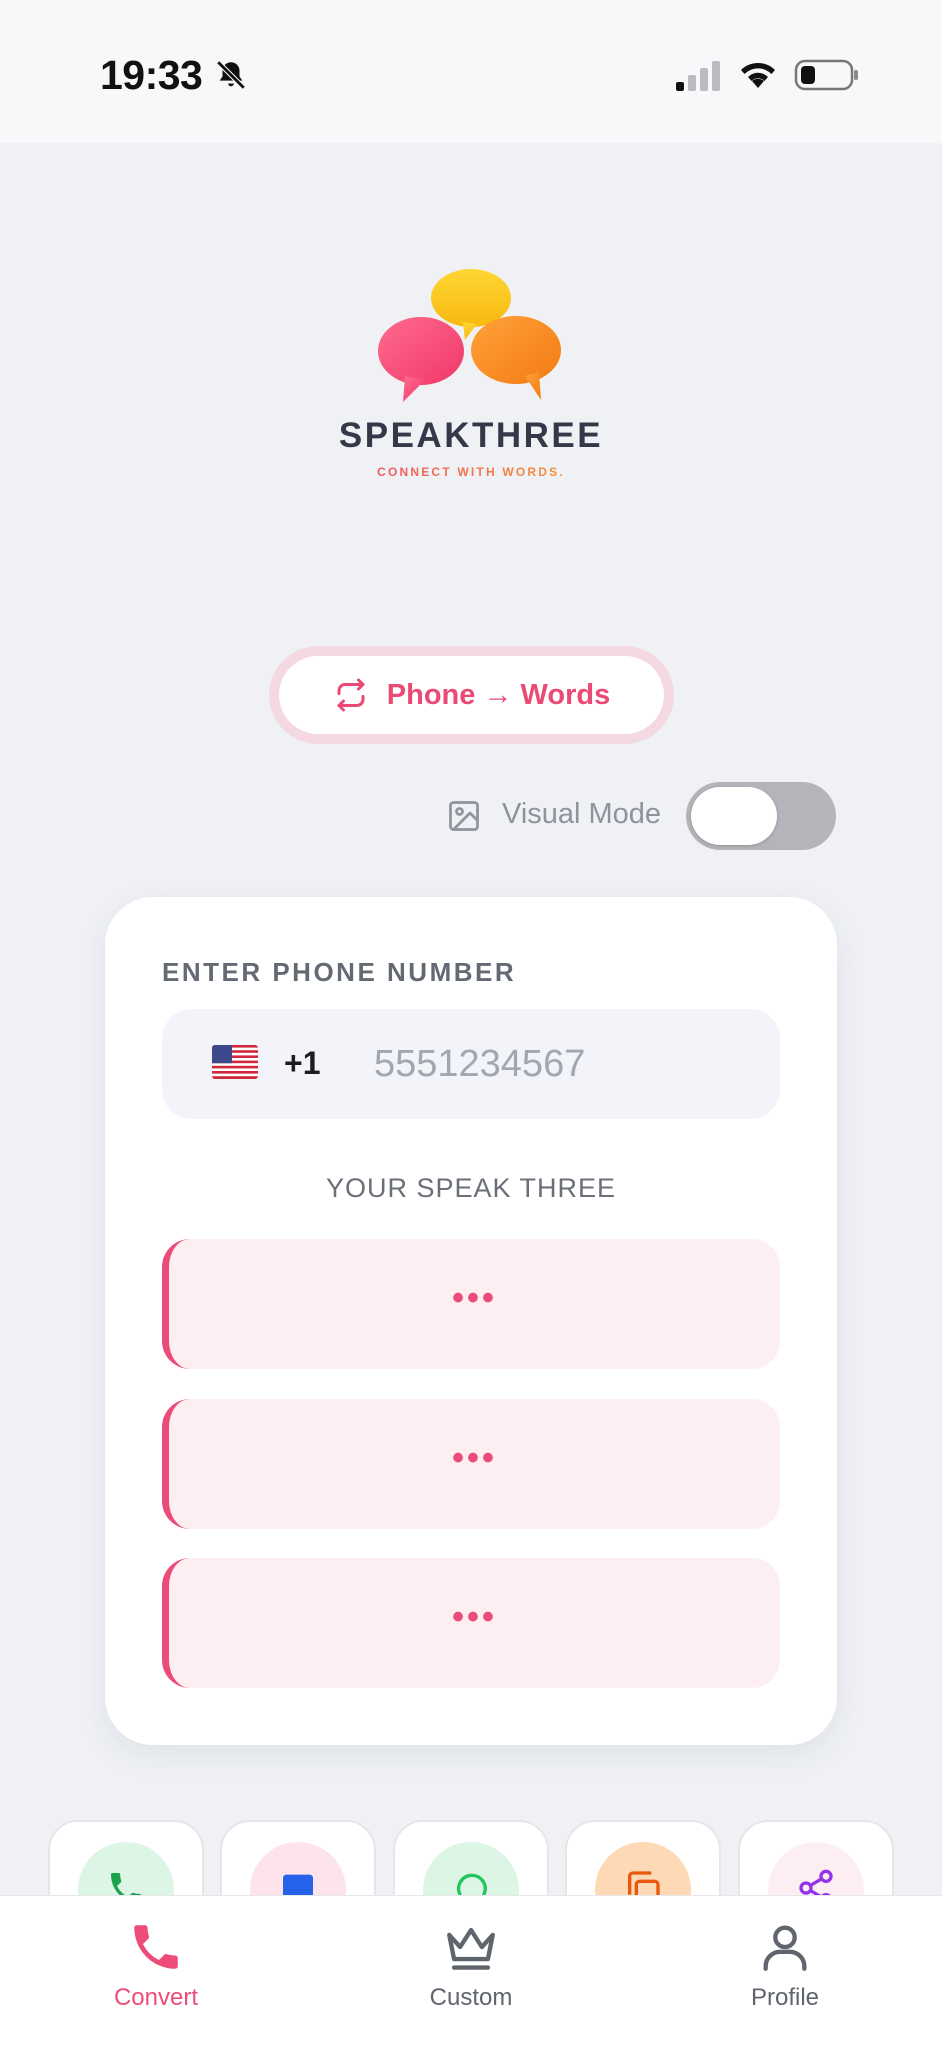 The height and width of the screenshot is (2048, 942). Describe the element at coordinates (471, 435) in the screenshot. I see `brand-name: SPEAKTHREE` at that location.